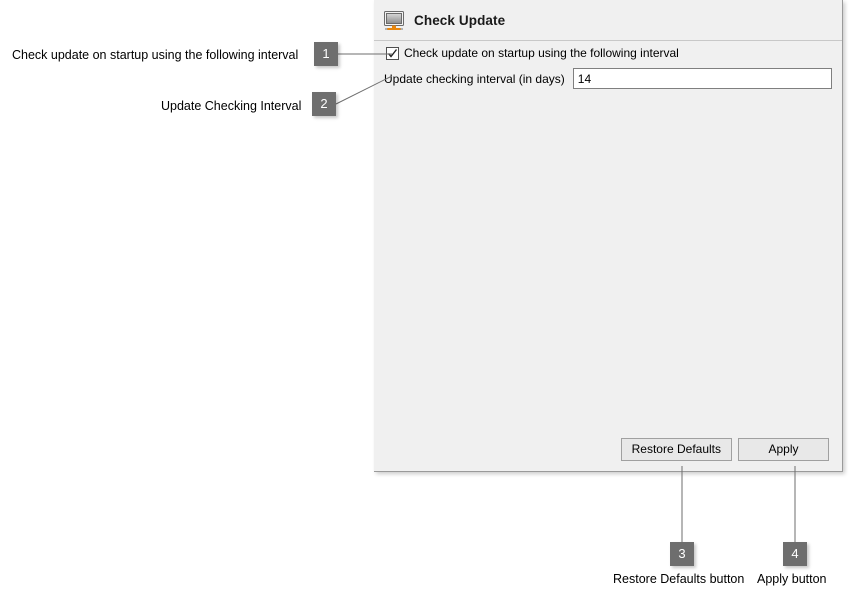  I want to click on panel-header: Check Update, so click(608, 20).